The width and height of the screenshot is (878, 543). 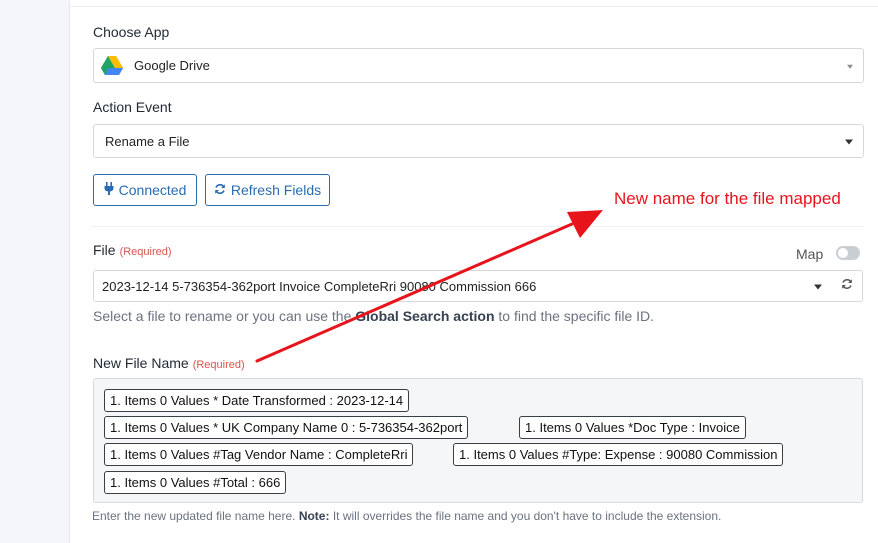 I want to click on annotation-arrow, so click(x=429, y=286).